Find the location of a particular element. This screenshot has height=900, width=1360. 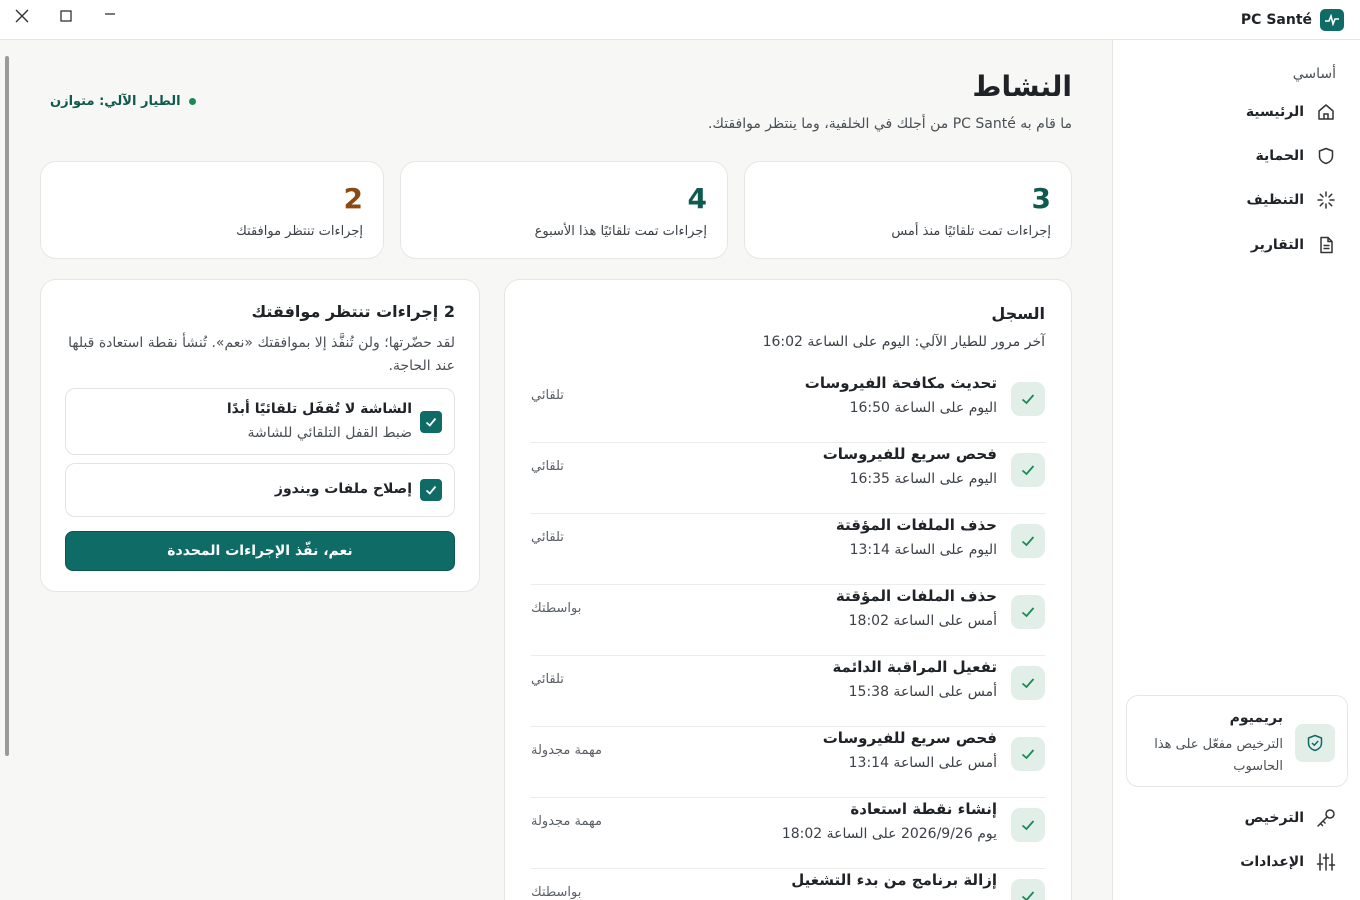

log-title: السجل is located at coordinates (1018, 313).